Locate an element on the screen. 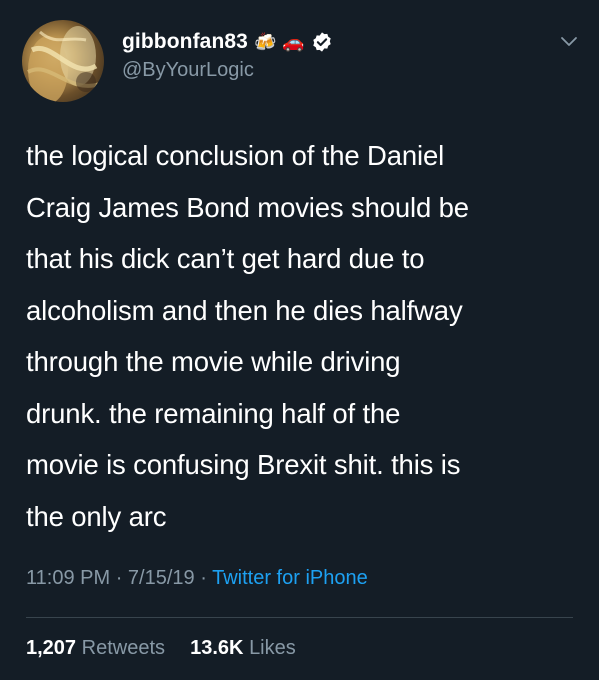  like-label: Likes is located at coordinates (272, 648).